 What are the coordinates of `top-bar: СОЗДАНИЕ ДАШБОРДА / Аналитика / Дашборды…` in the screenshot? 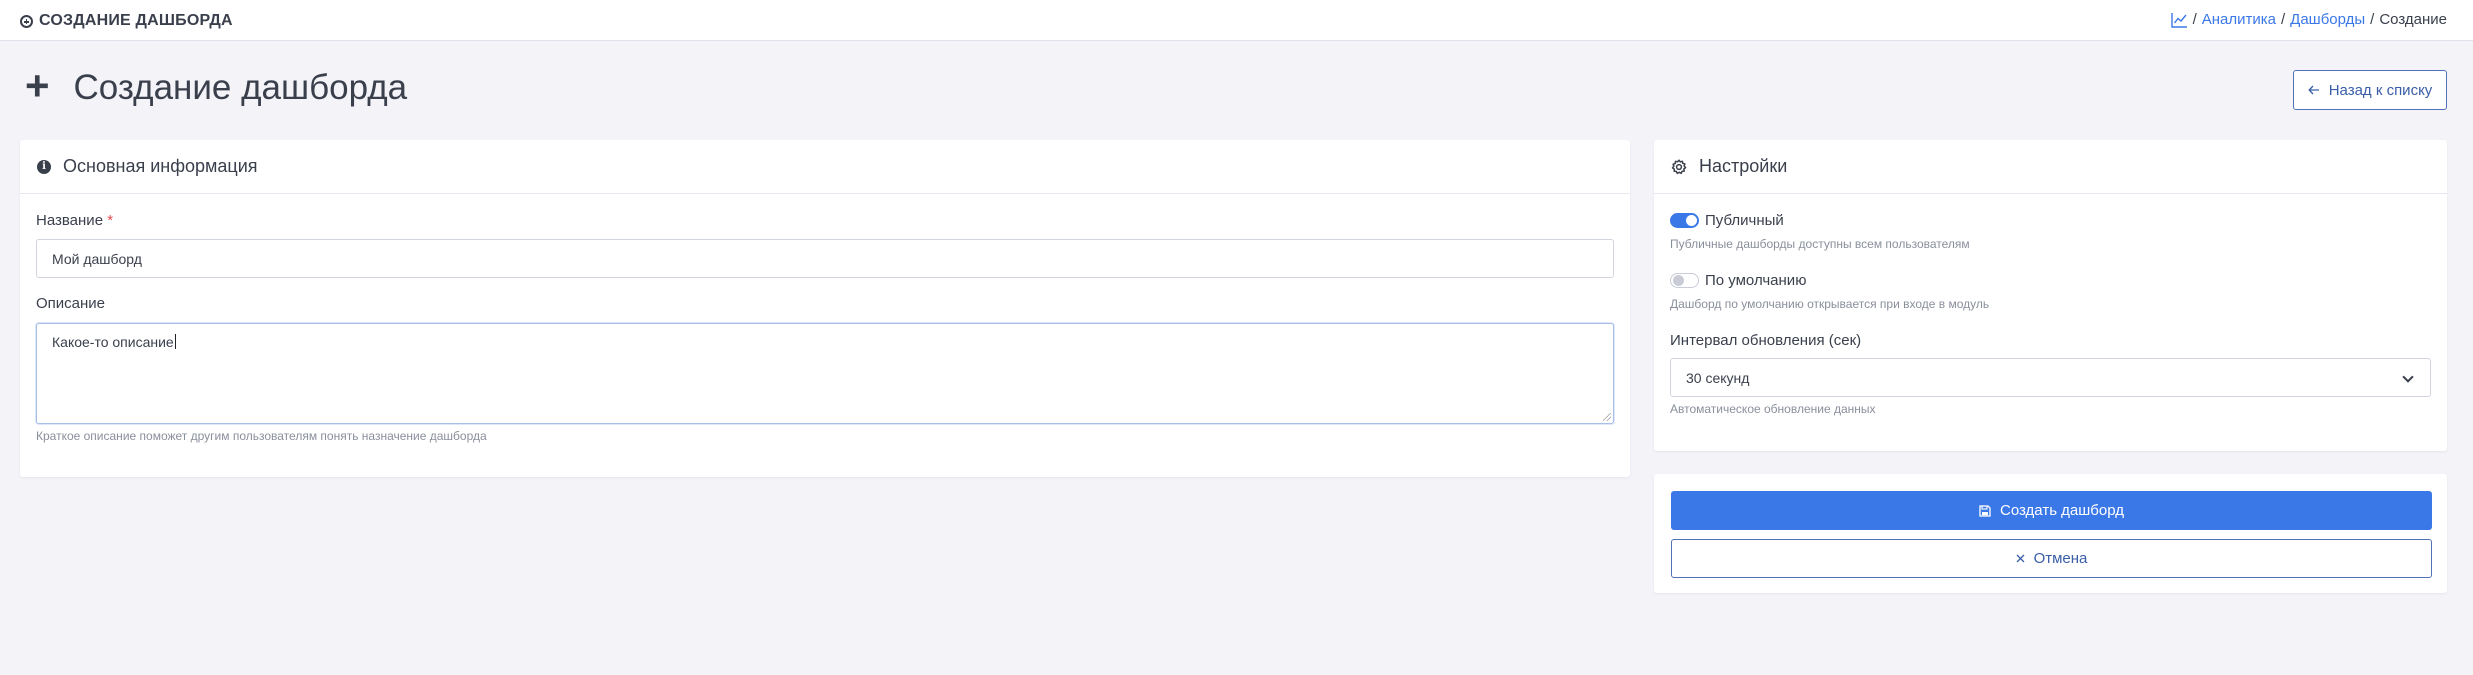 It's located at (1236, 20).